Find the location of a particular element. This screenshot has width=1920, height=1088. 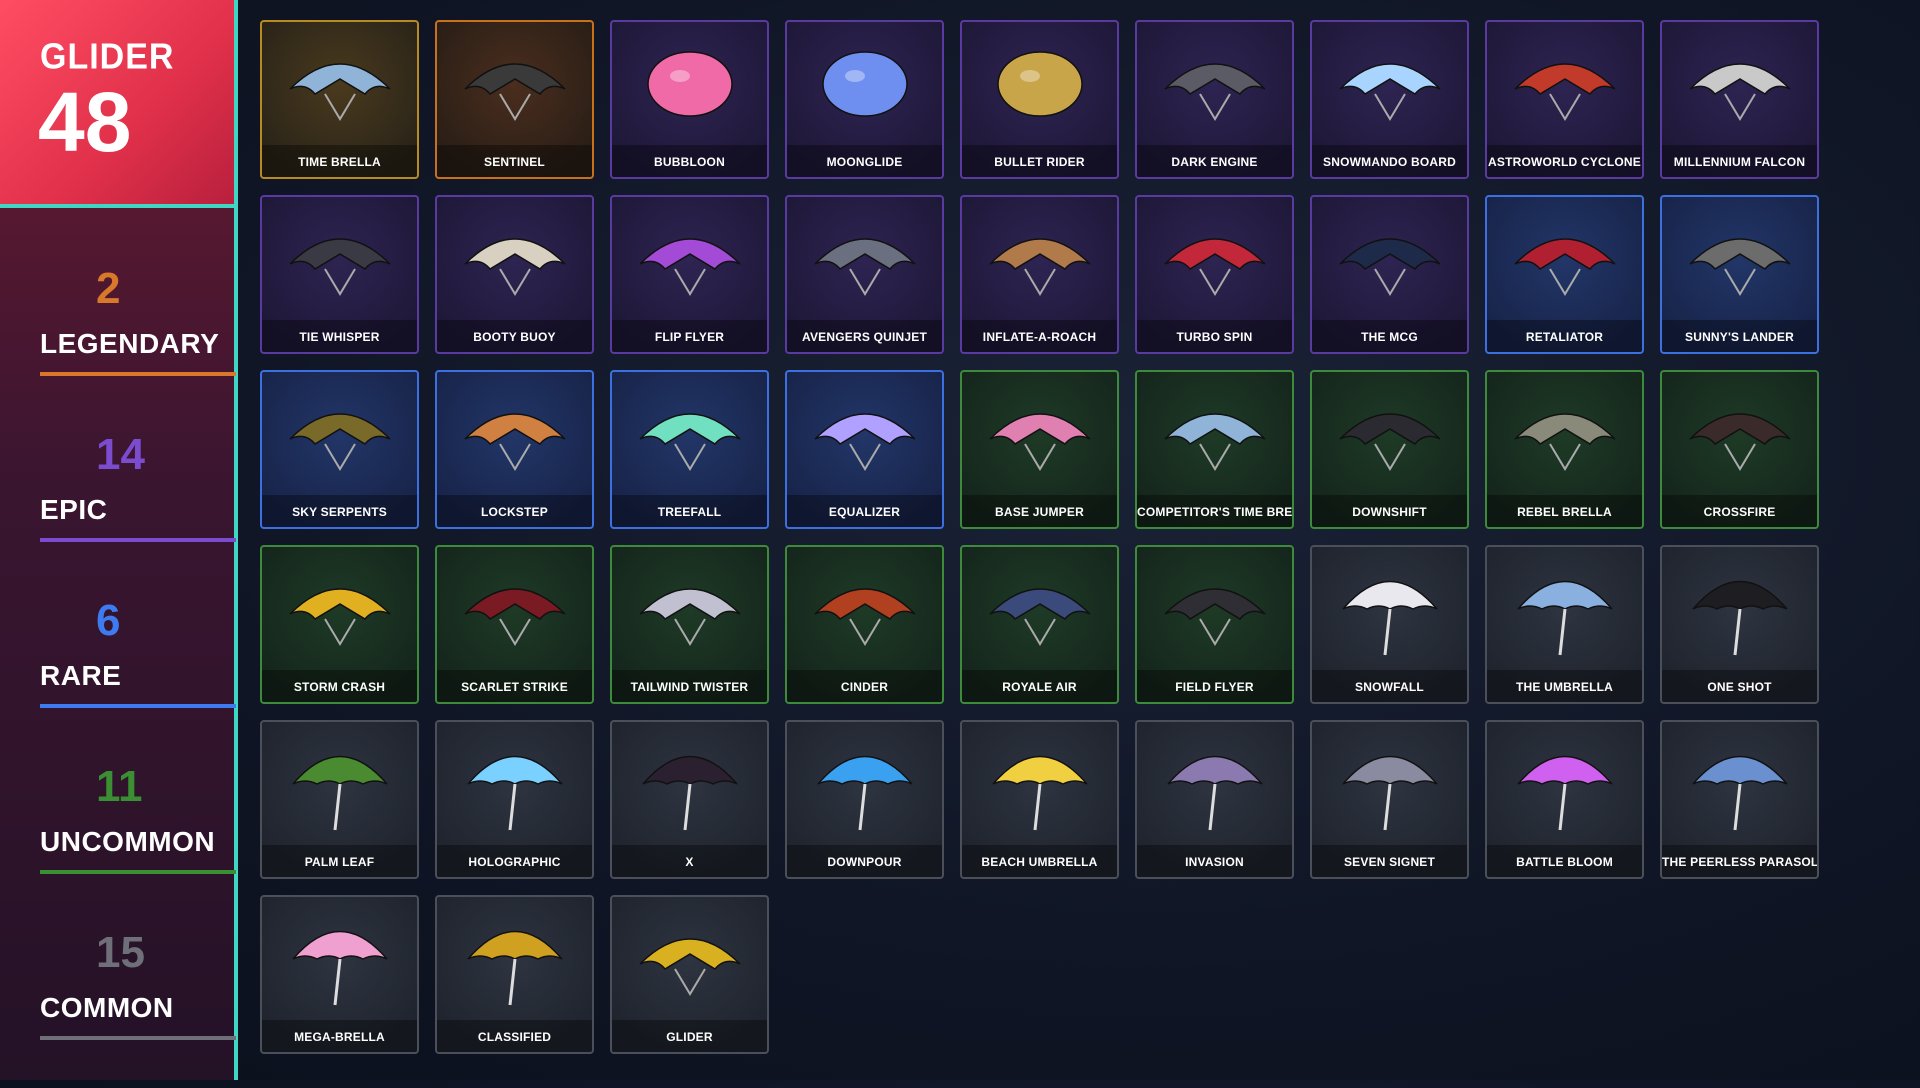

glider-tile: ASTROWORLD CYCLONE is located at coordinates (1564, 99).